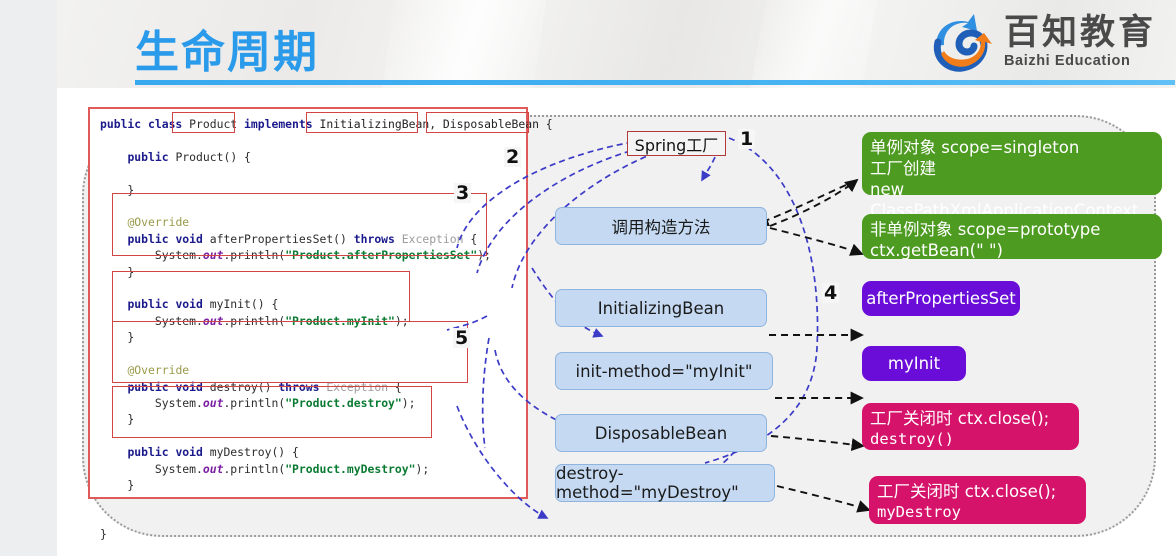 The width and height of the screenshot is (1176, 556). Describe the element at coordinates (967, 491) in the screenshot. I see `annotation-mydestroy-line-1: 工厂关闭时 ctx.close();` at that location.